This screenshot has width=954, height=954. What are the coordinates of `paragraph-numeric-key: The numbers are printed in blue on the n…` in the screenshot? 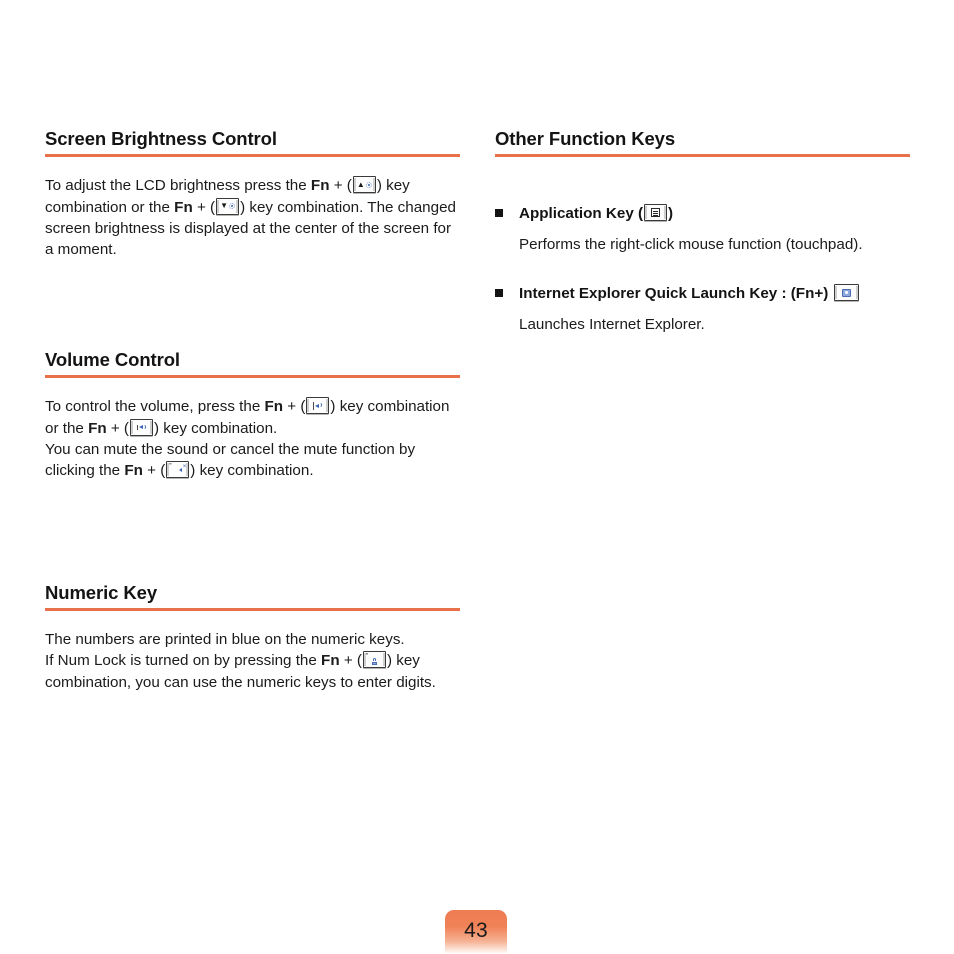 It's located at (252, 661).